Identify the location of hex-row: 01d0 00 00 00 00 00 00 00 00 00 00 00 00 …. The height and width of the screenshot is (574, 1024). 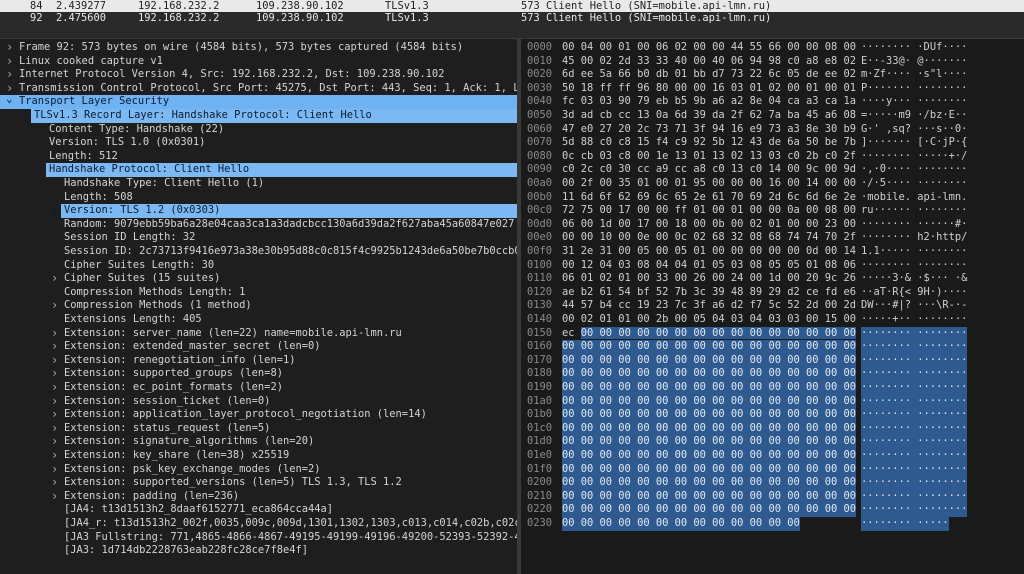
(772, 442).